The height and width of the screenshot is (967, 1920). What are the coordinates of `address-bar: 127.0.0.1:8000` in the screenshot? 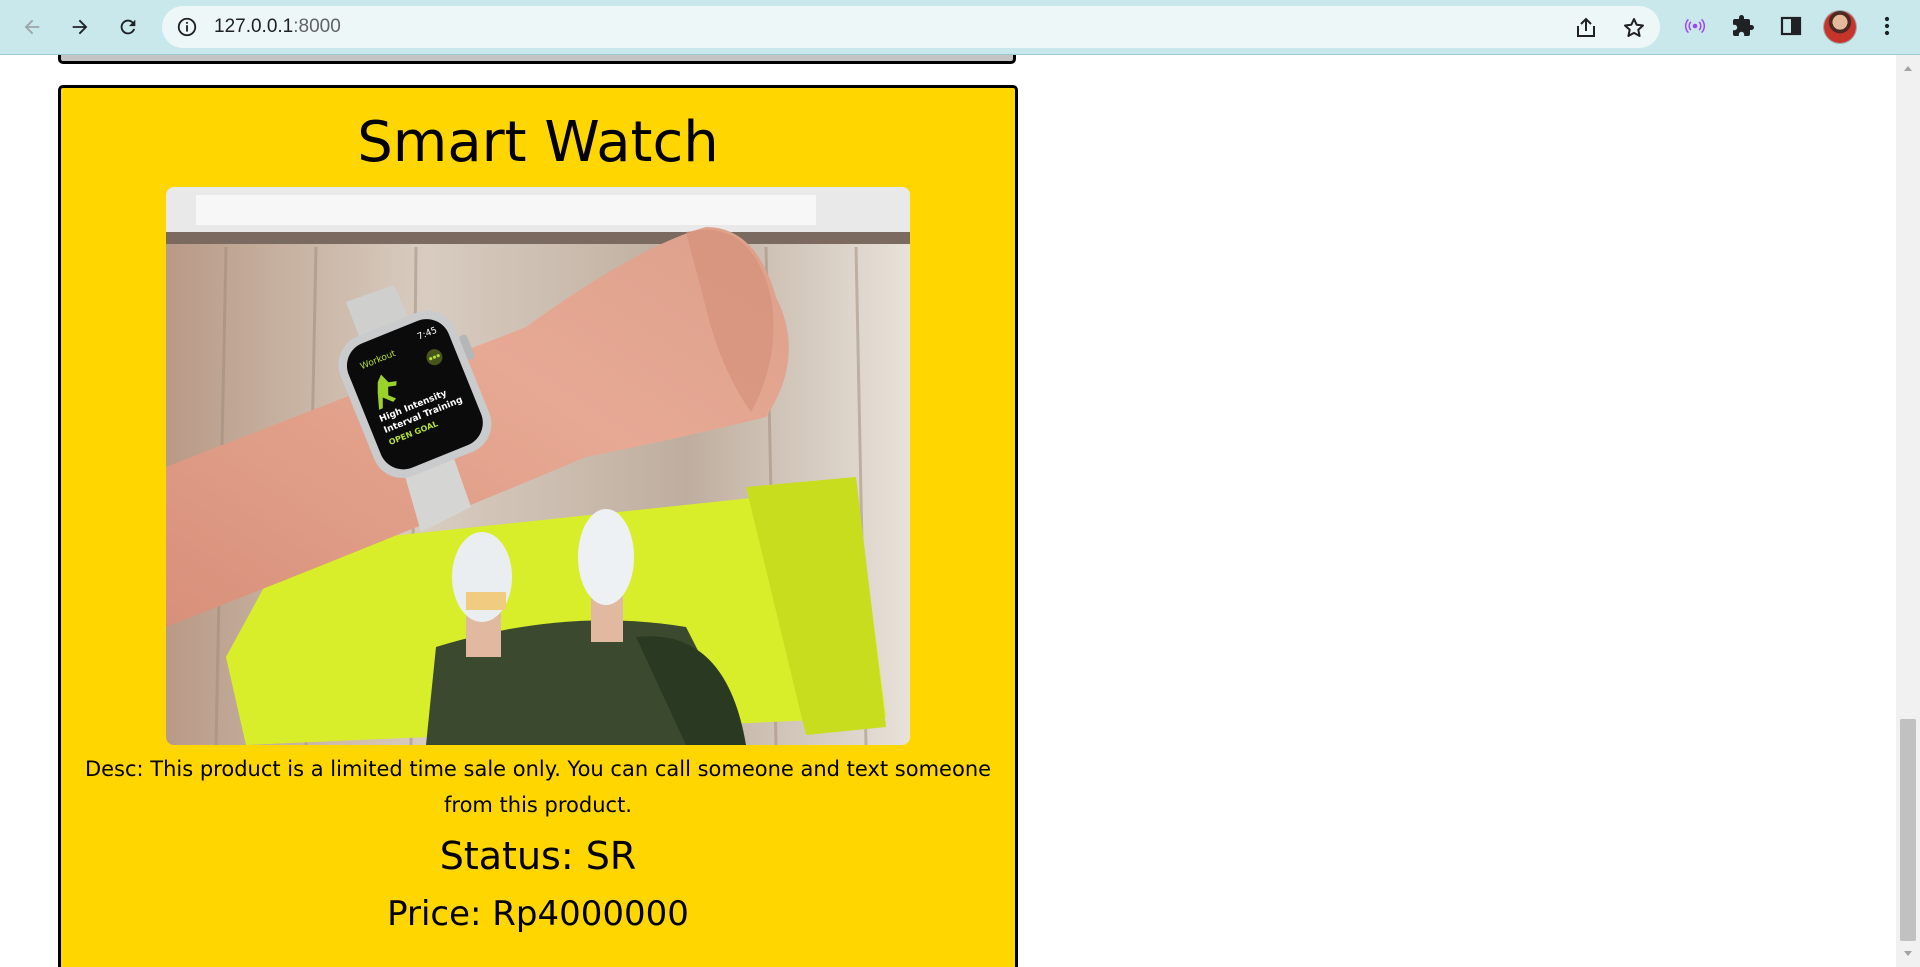 It's located at (911, 27).